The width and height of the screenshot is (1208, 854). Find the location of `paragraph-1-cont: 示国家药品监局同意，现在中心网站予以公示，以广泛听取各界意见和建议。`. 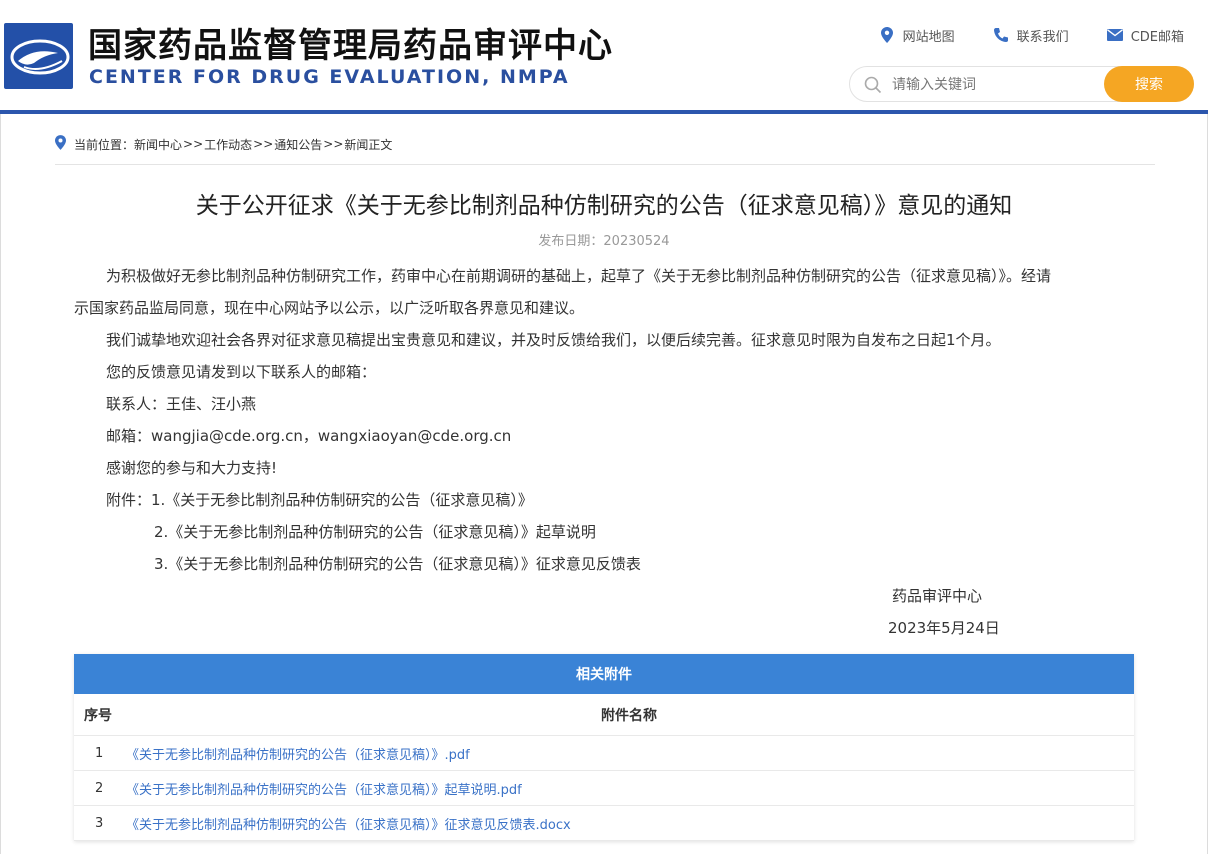

paragraph-1-cont: 示国家药品监局同意，现在中心网站予以公示，以广泛听取各界意见和建议。 is located at coordinates (329, 308).